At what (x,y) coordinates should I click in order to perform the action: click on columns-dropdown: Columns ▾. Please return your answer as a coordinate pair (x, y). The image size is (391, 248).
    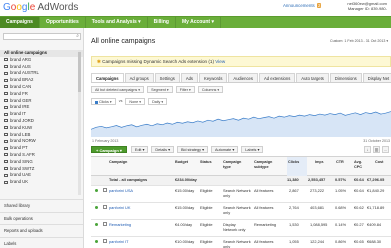
    Looking at the image, I should click on (210, 89).